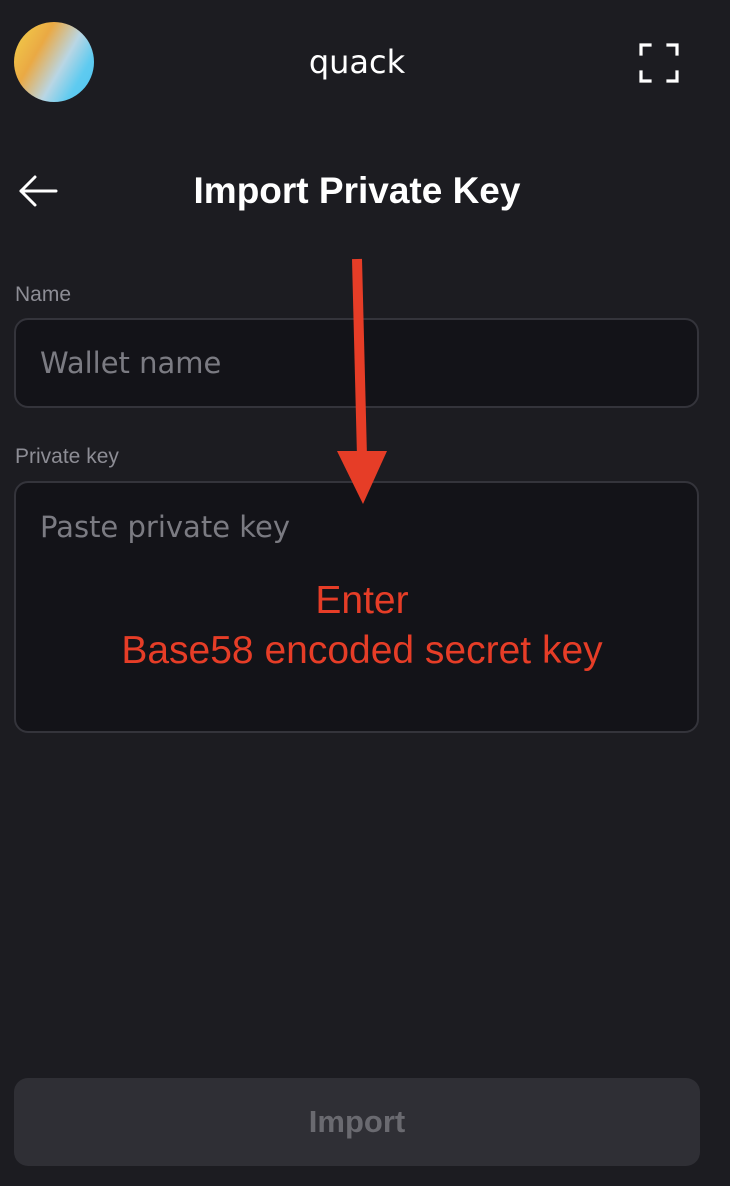 Image resolution: width=730 pixels, height=1186 pixels. I want to click on page-title: Import Private Key, so click(357, 190).